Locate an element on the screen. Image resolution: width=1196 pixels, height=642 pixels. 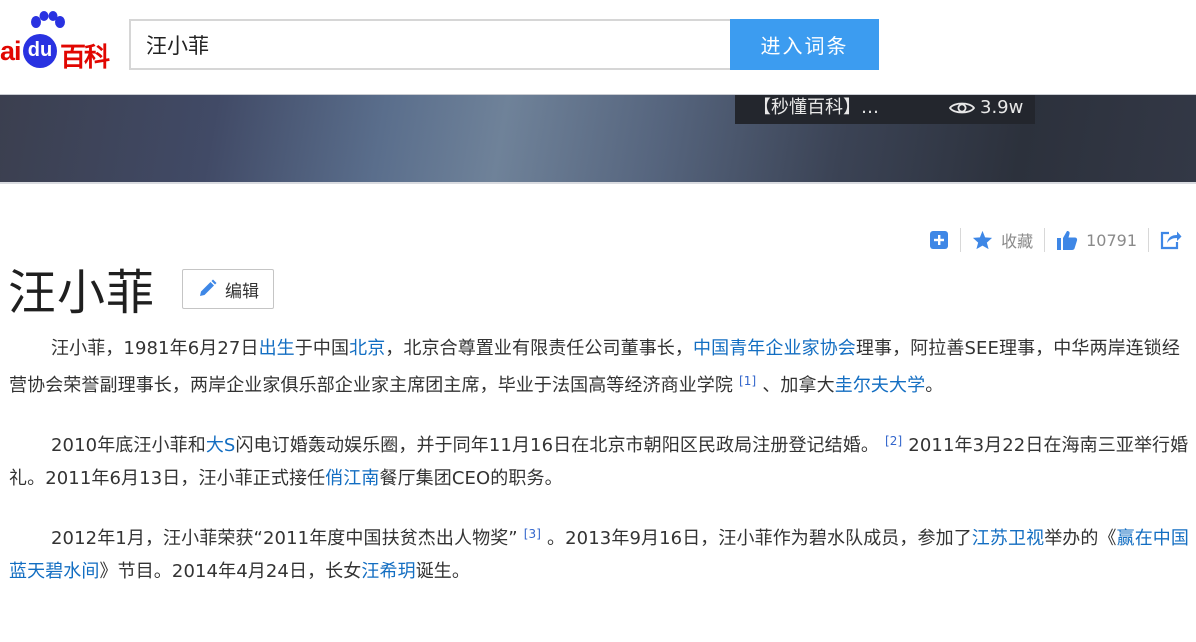
like-button: 10791 is located at coordinates (1096, 240).